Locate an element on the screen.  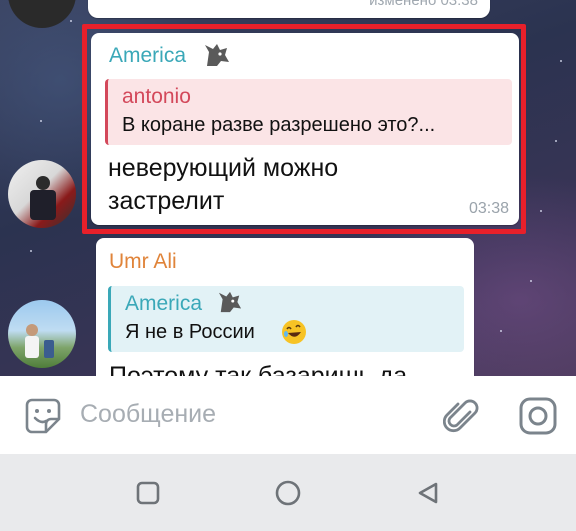
message-text-line: Поэтому так базаришь да is located at coordinates (258, 369).